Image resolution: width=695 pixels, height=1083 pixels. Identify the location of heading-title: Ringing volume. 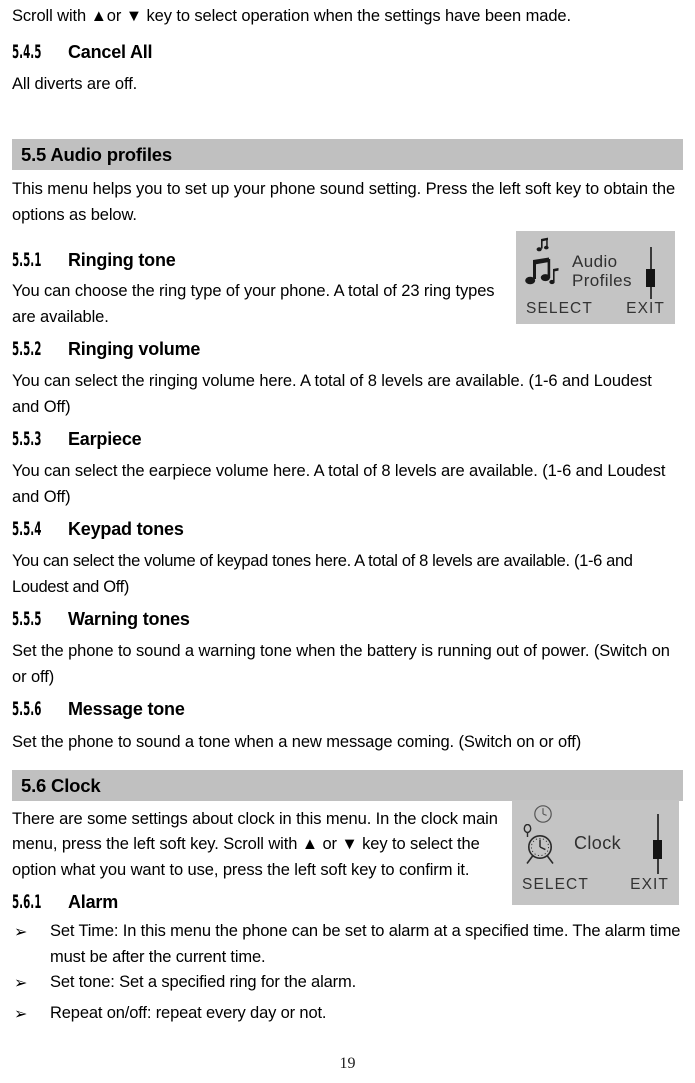
(134, 349).